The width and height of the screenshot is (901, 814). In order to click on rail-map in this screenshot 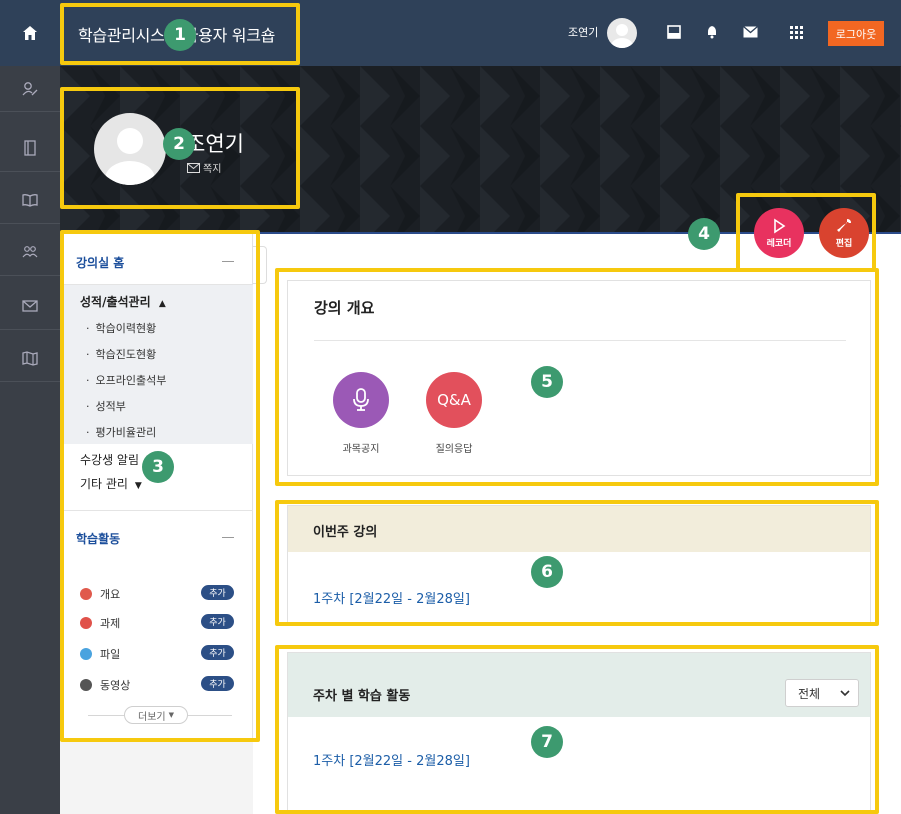, I will do `click(30, 358)`.